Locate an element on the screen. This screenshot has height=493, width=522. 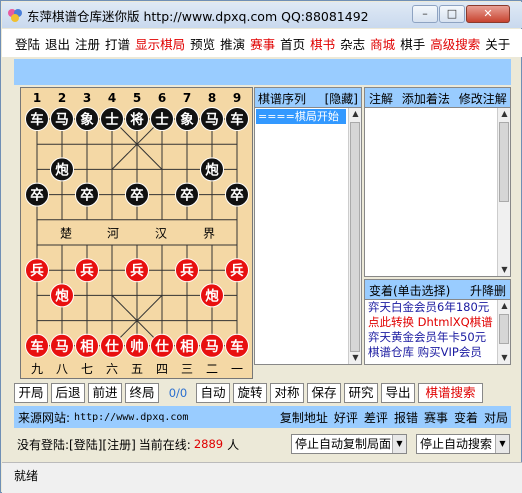
source-link: 好评 is located at coordinates (346, 418).